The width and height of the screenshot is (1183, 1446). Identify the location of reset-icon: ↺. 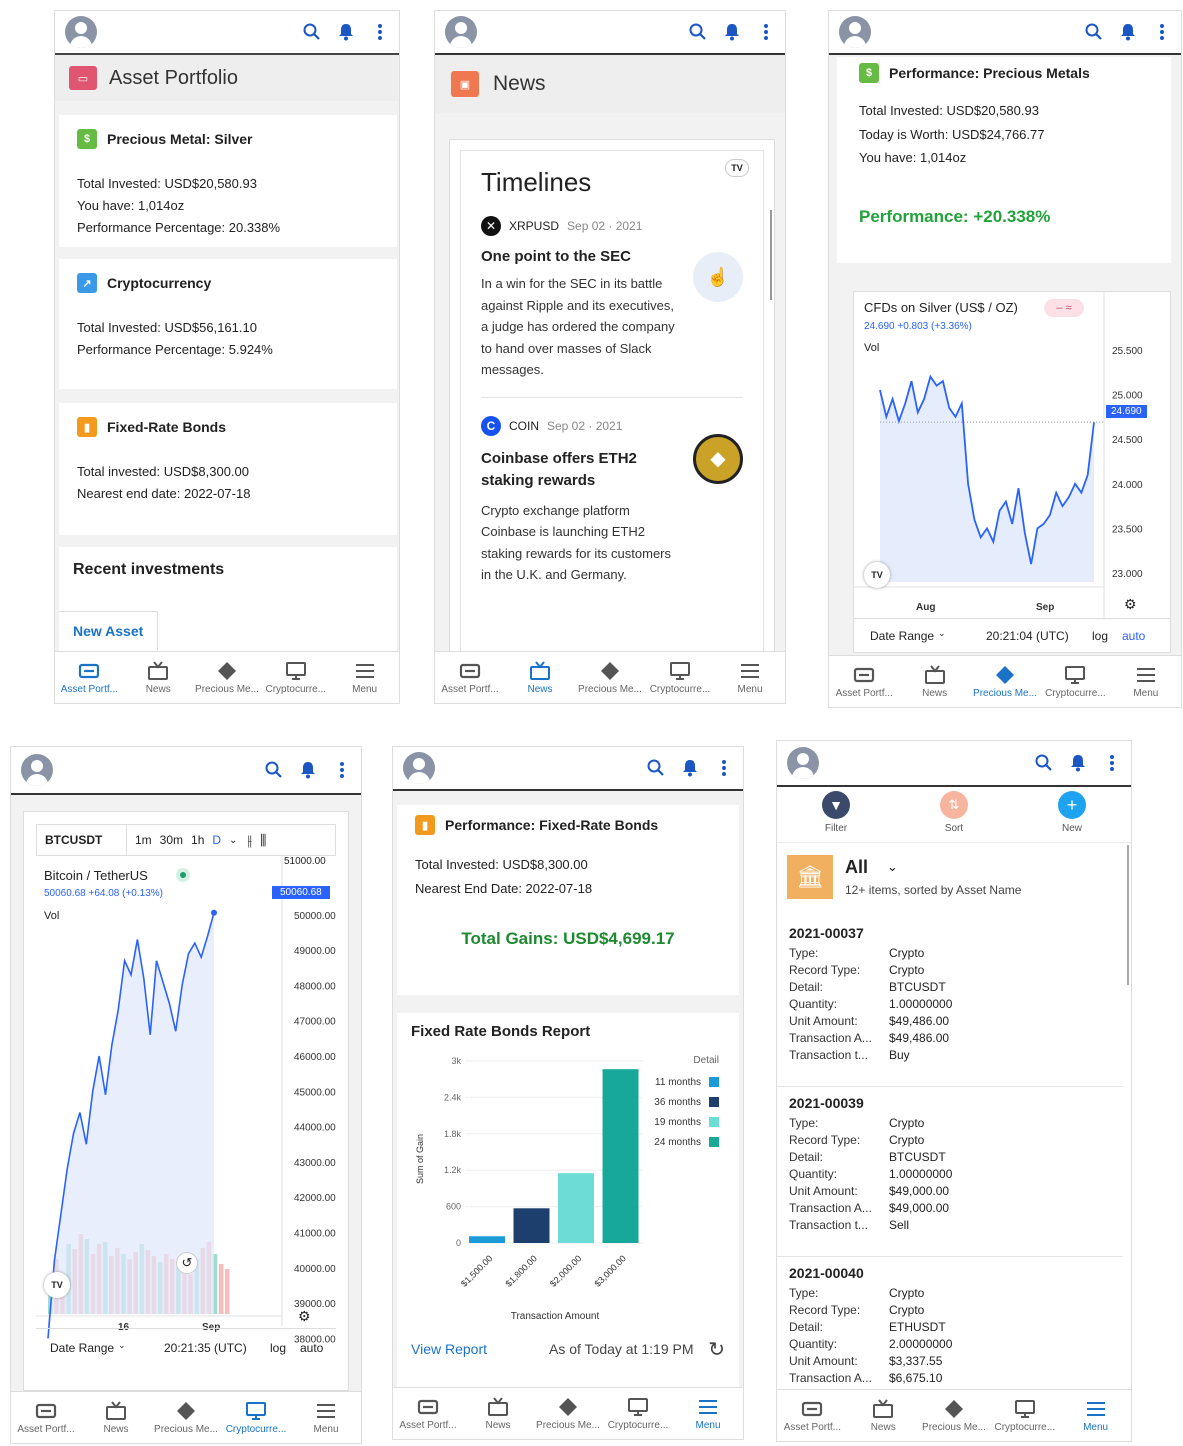
(187, 1263).